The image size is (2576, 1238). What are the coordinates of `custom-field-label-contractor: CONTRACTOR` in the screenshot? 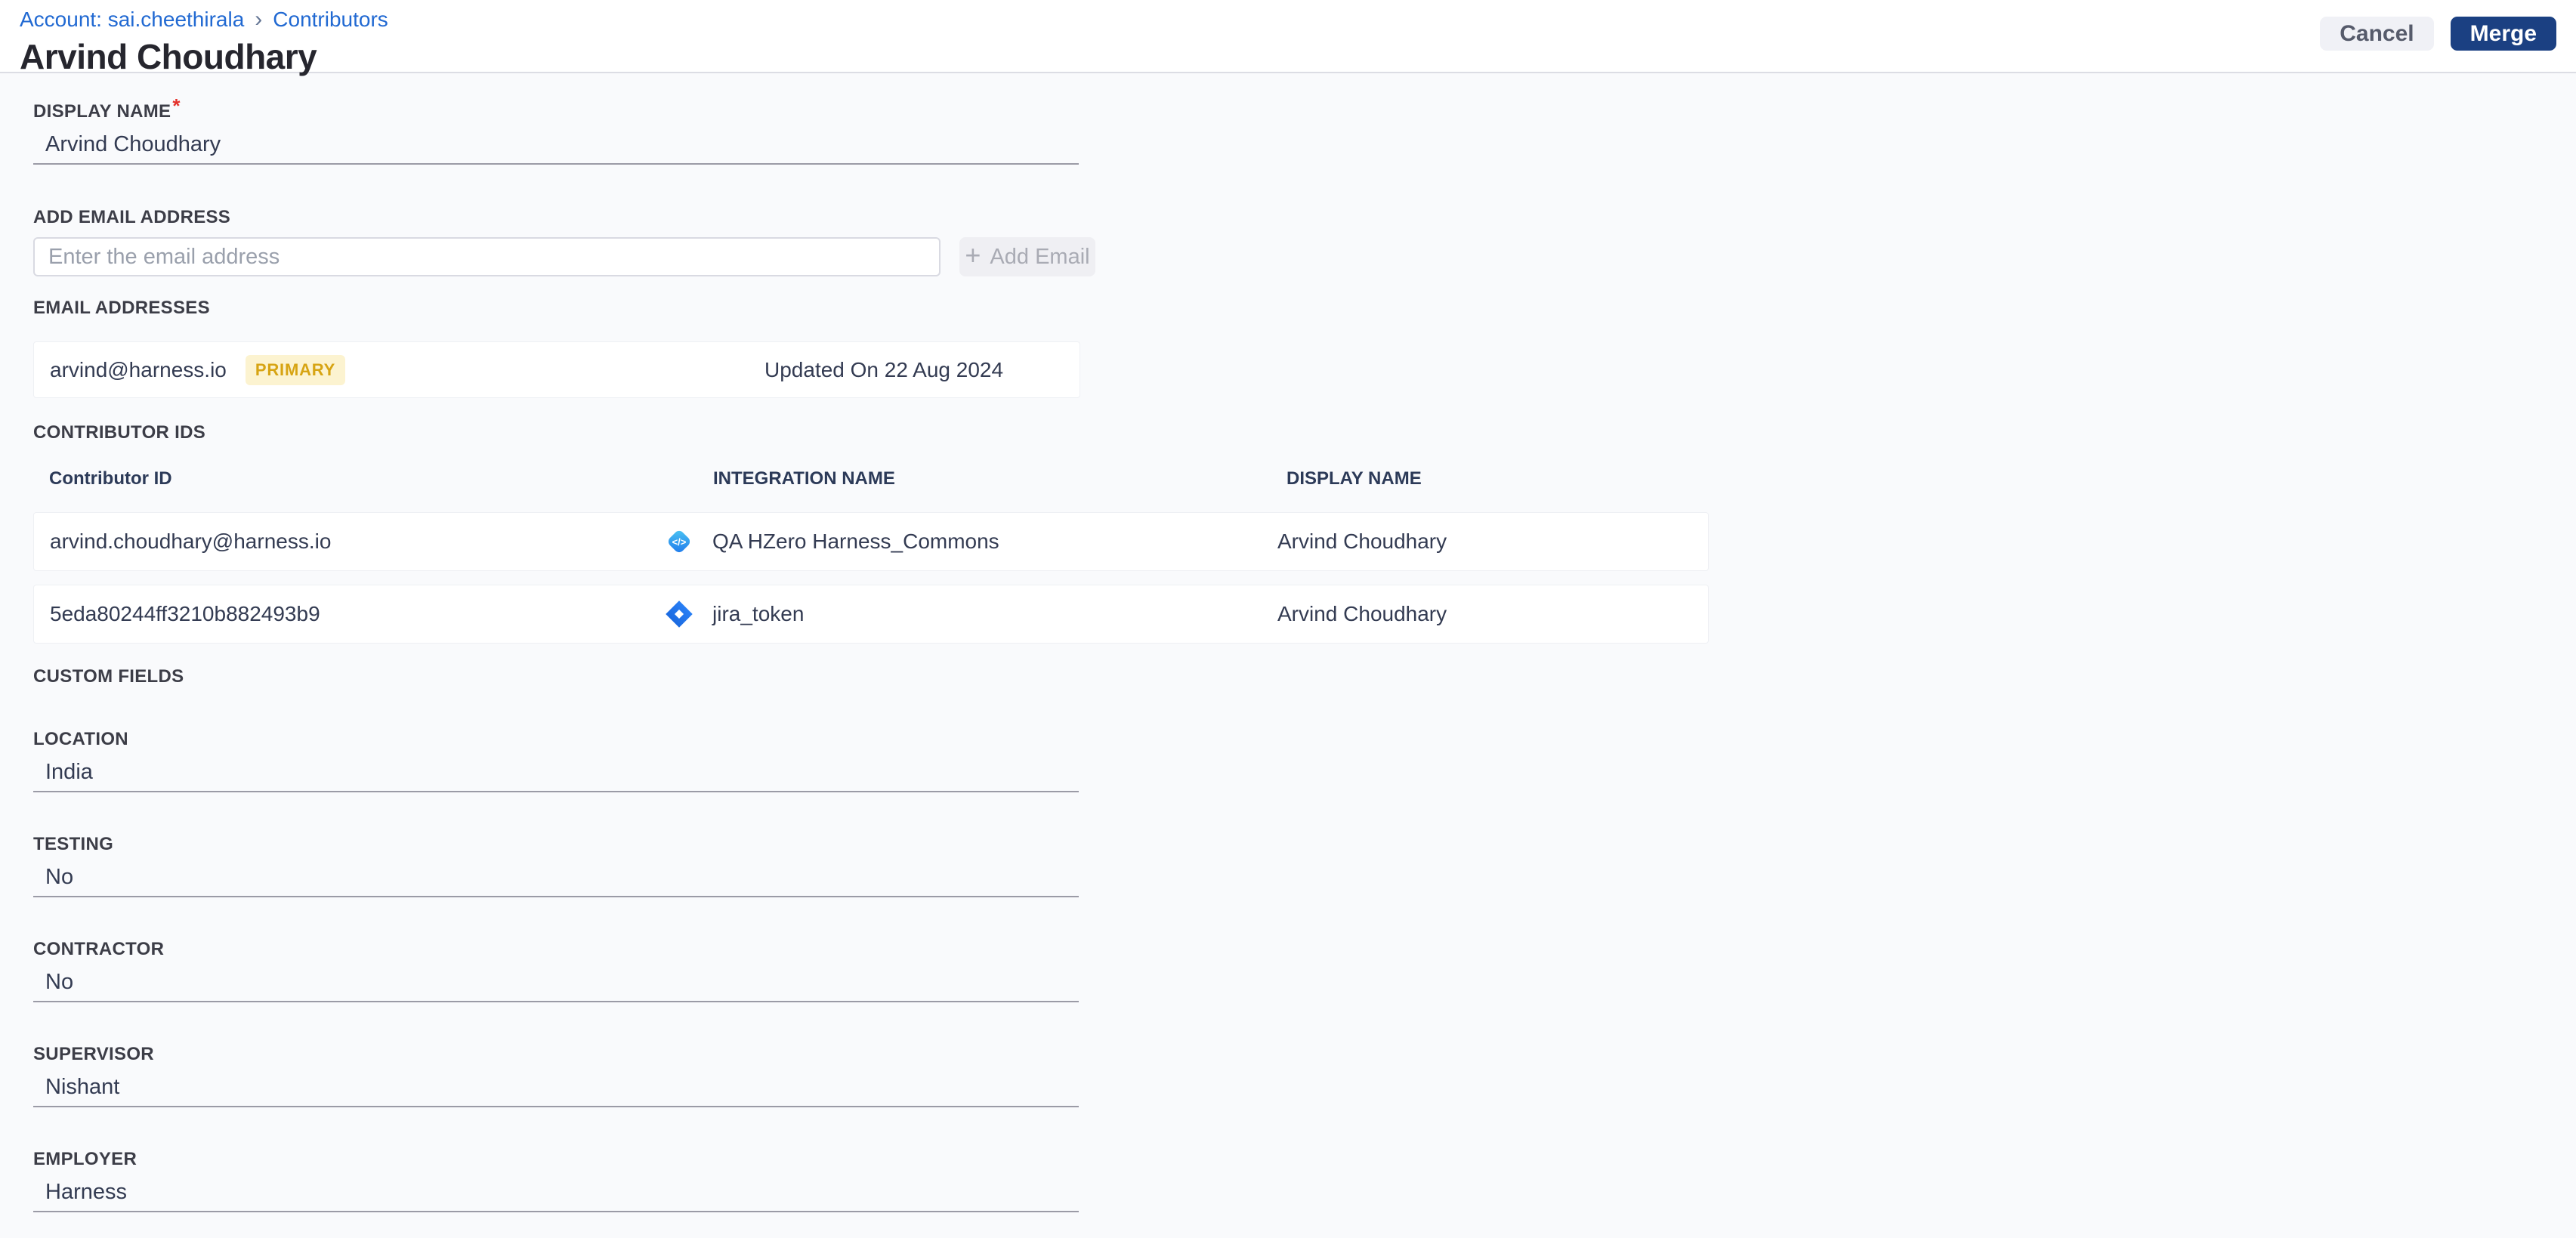 It's located at (99, 949).